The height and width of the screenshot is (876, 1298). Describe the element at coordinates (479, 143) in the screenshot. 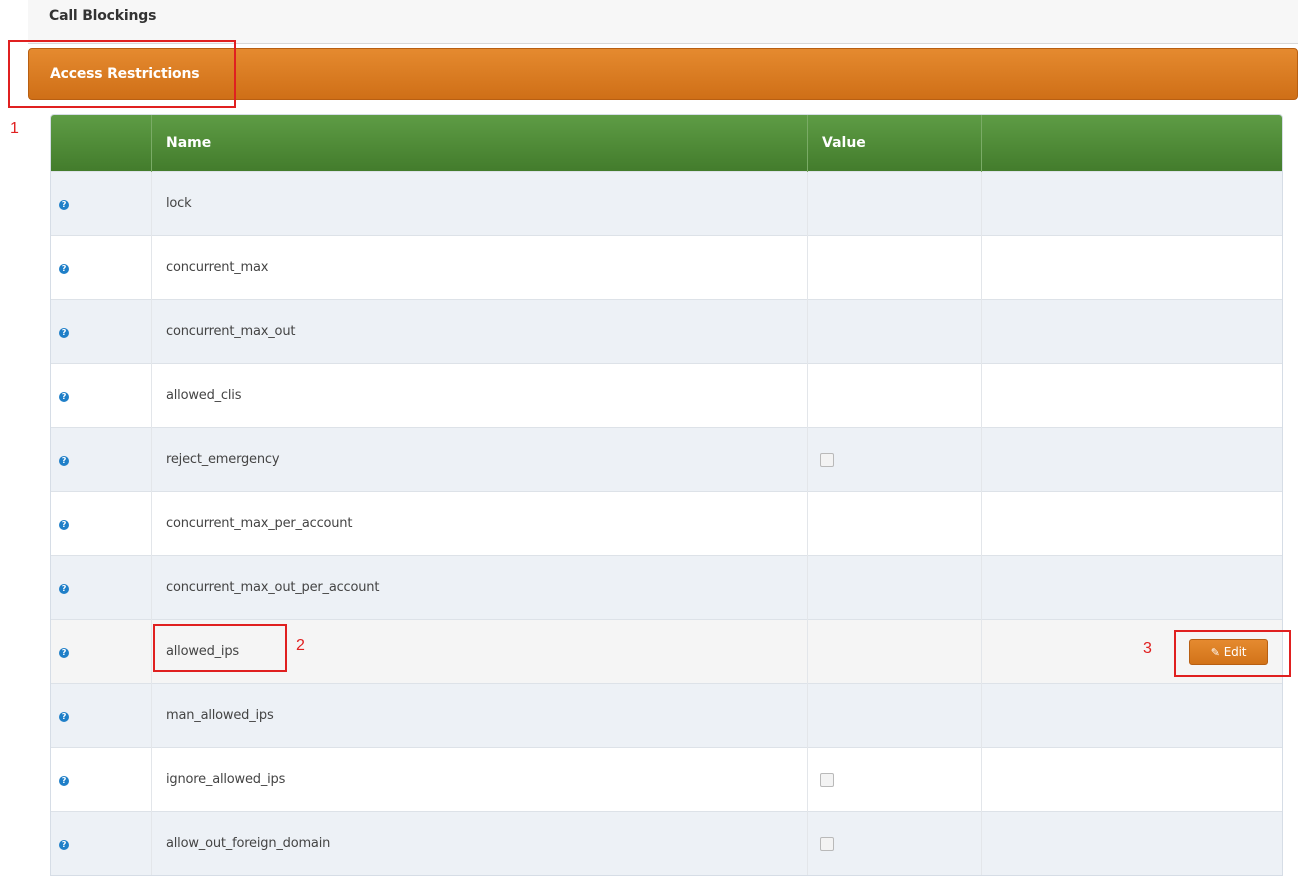

I see `header-name: Name` at that location.